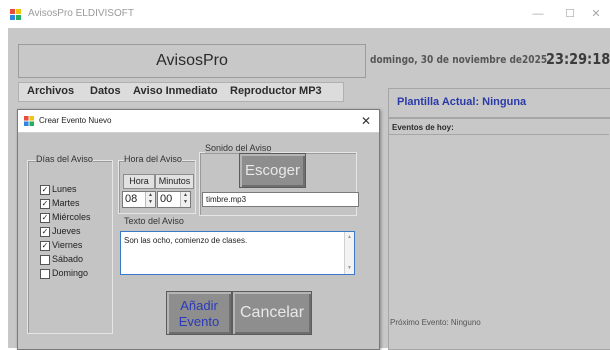  I want to click on message-textarea: Son las ocho, comienzo de clases. ▲ ▼, so click(237, 253).